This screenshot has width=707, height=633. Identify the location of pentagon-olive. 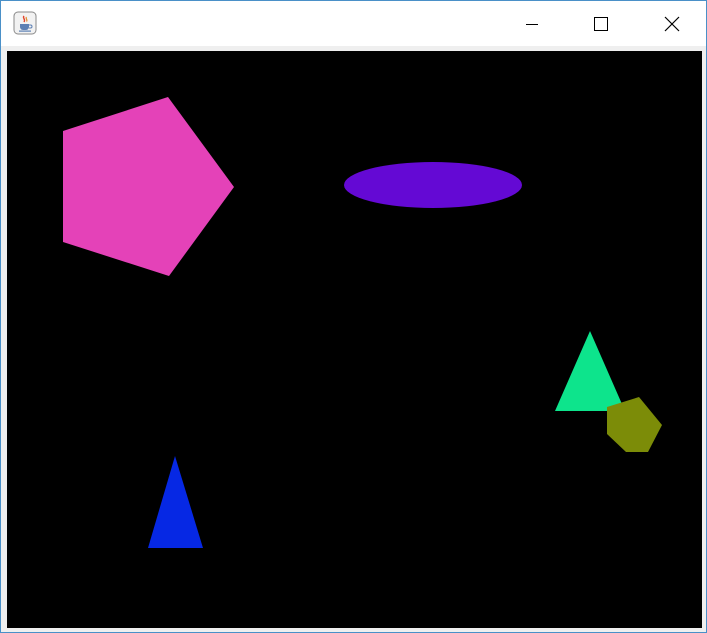
(634, 424).